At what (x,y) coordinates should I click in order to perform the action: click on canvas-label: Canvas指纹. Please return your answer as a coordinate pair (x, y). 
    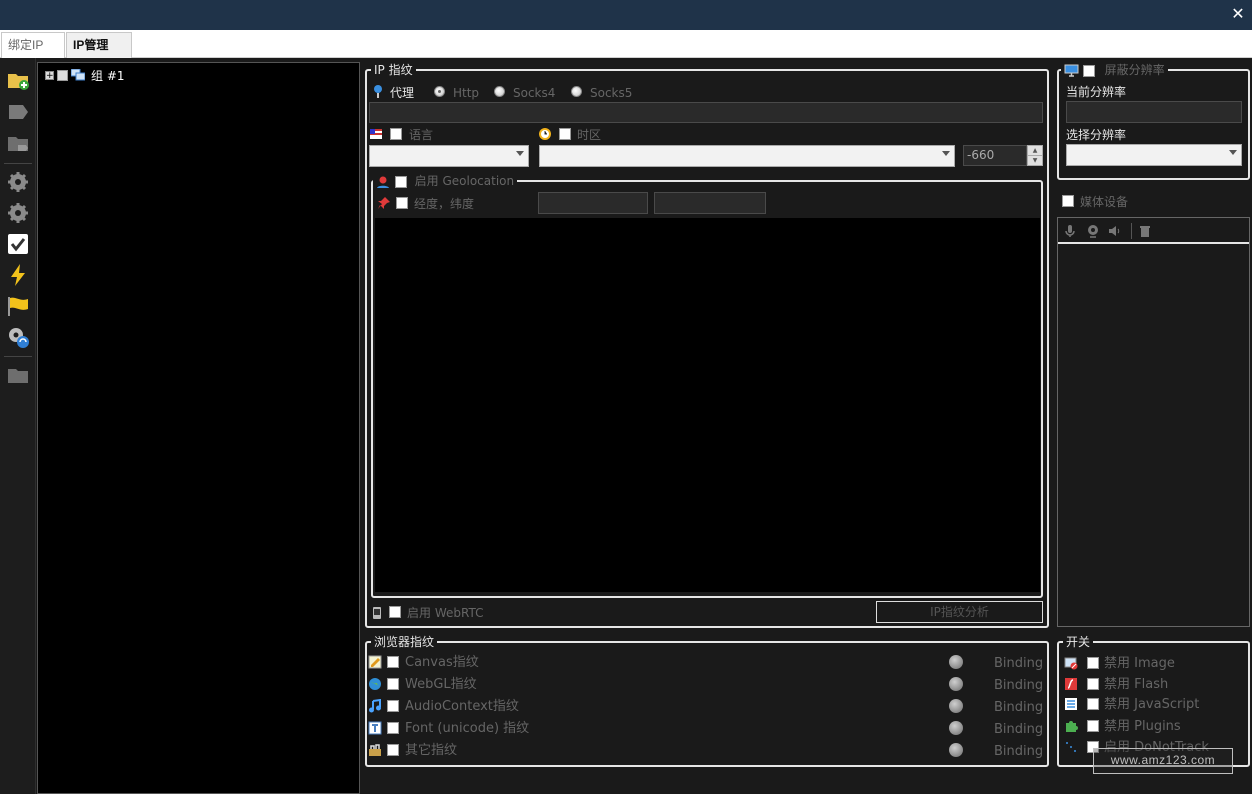
    Looking at the image, I should click on (442, 662).